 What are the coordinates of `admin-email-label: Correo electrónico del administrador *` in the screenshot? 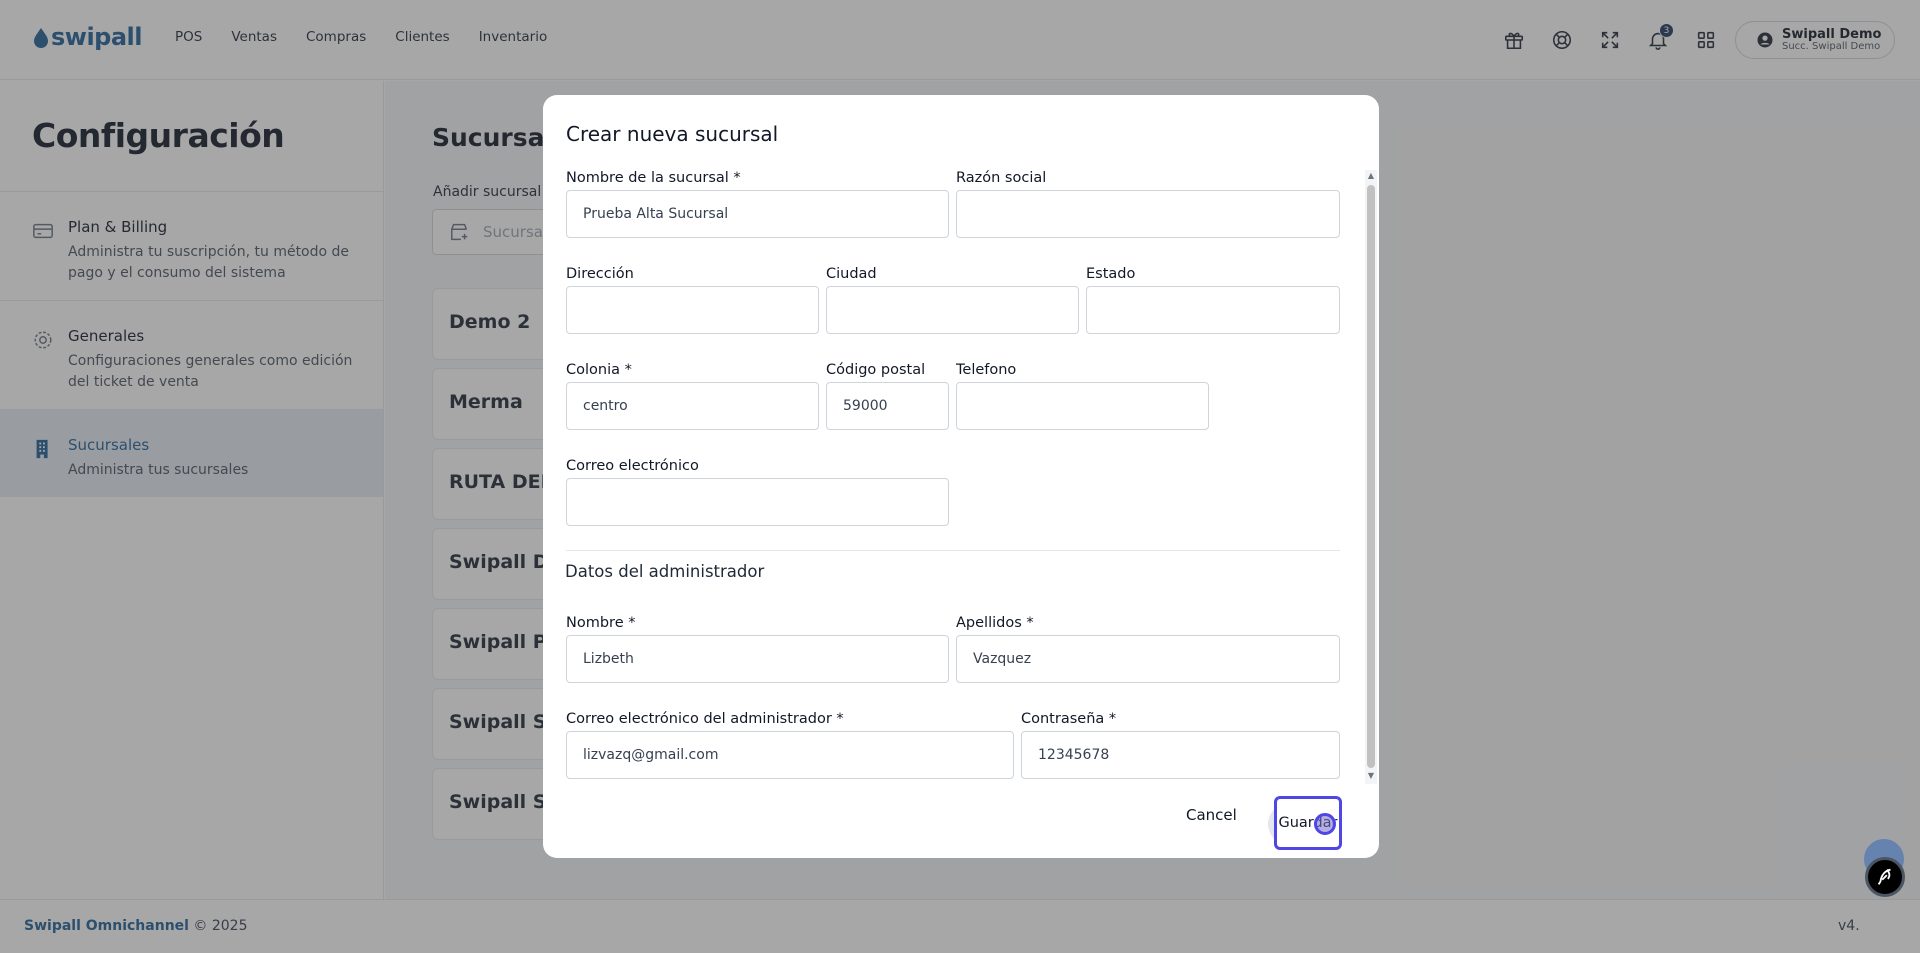 It's located at (705, 719).